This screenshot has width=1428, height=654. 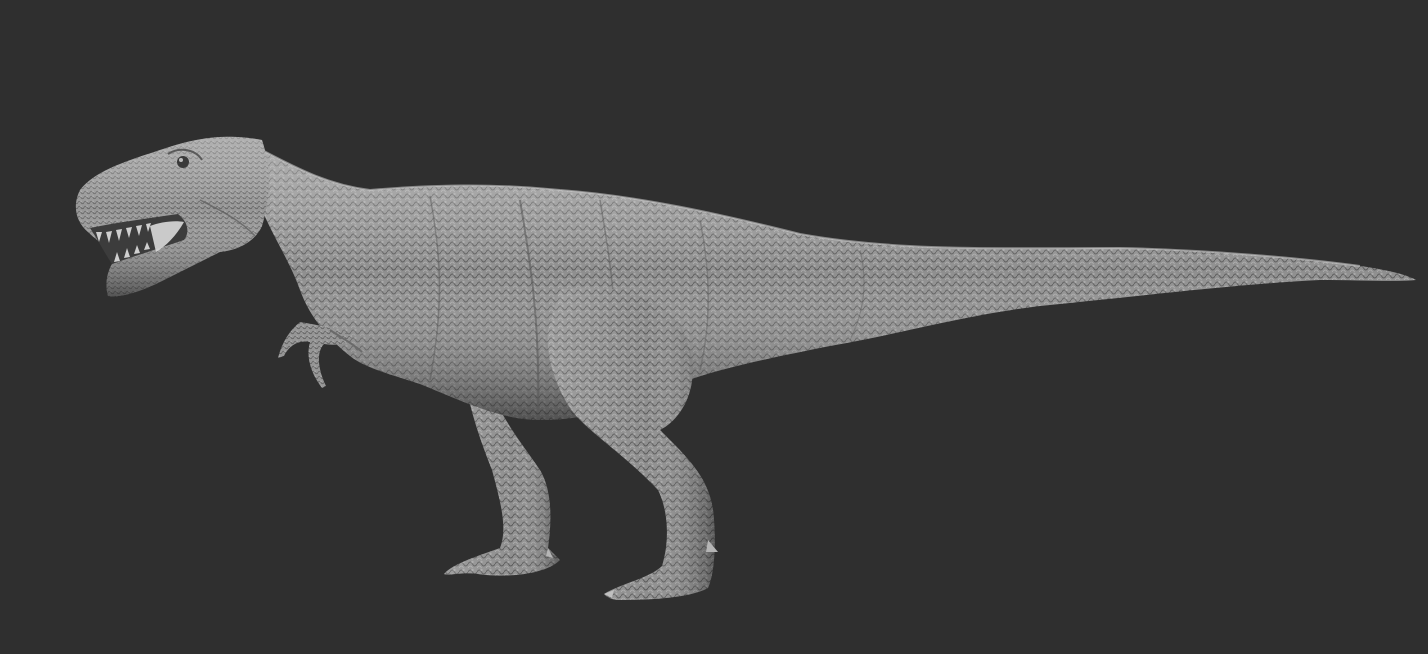 What do you see at coordinates (172, 216) in the screenshot?
I see `head` at bounding box center [172, 216].